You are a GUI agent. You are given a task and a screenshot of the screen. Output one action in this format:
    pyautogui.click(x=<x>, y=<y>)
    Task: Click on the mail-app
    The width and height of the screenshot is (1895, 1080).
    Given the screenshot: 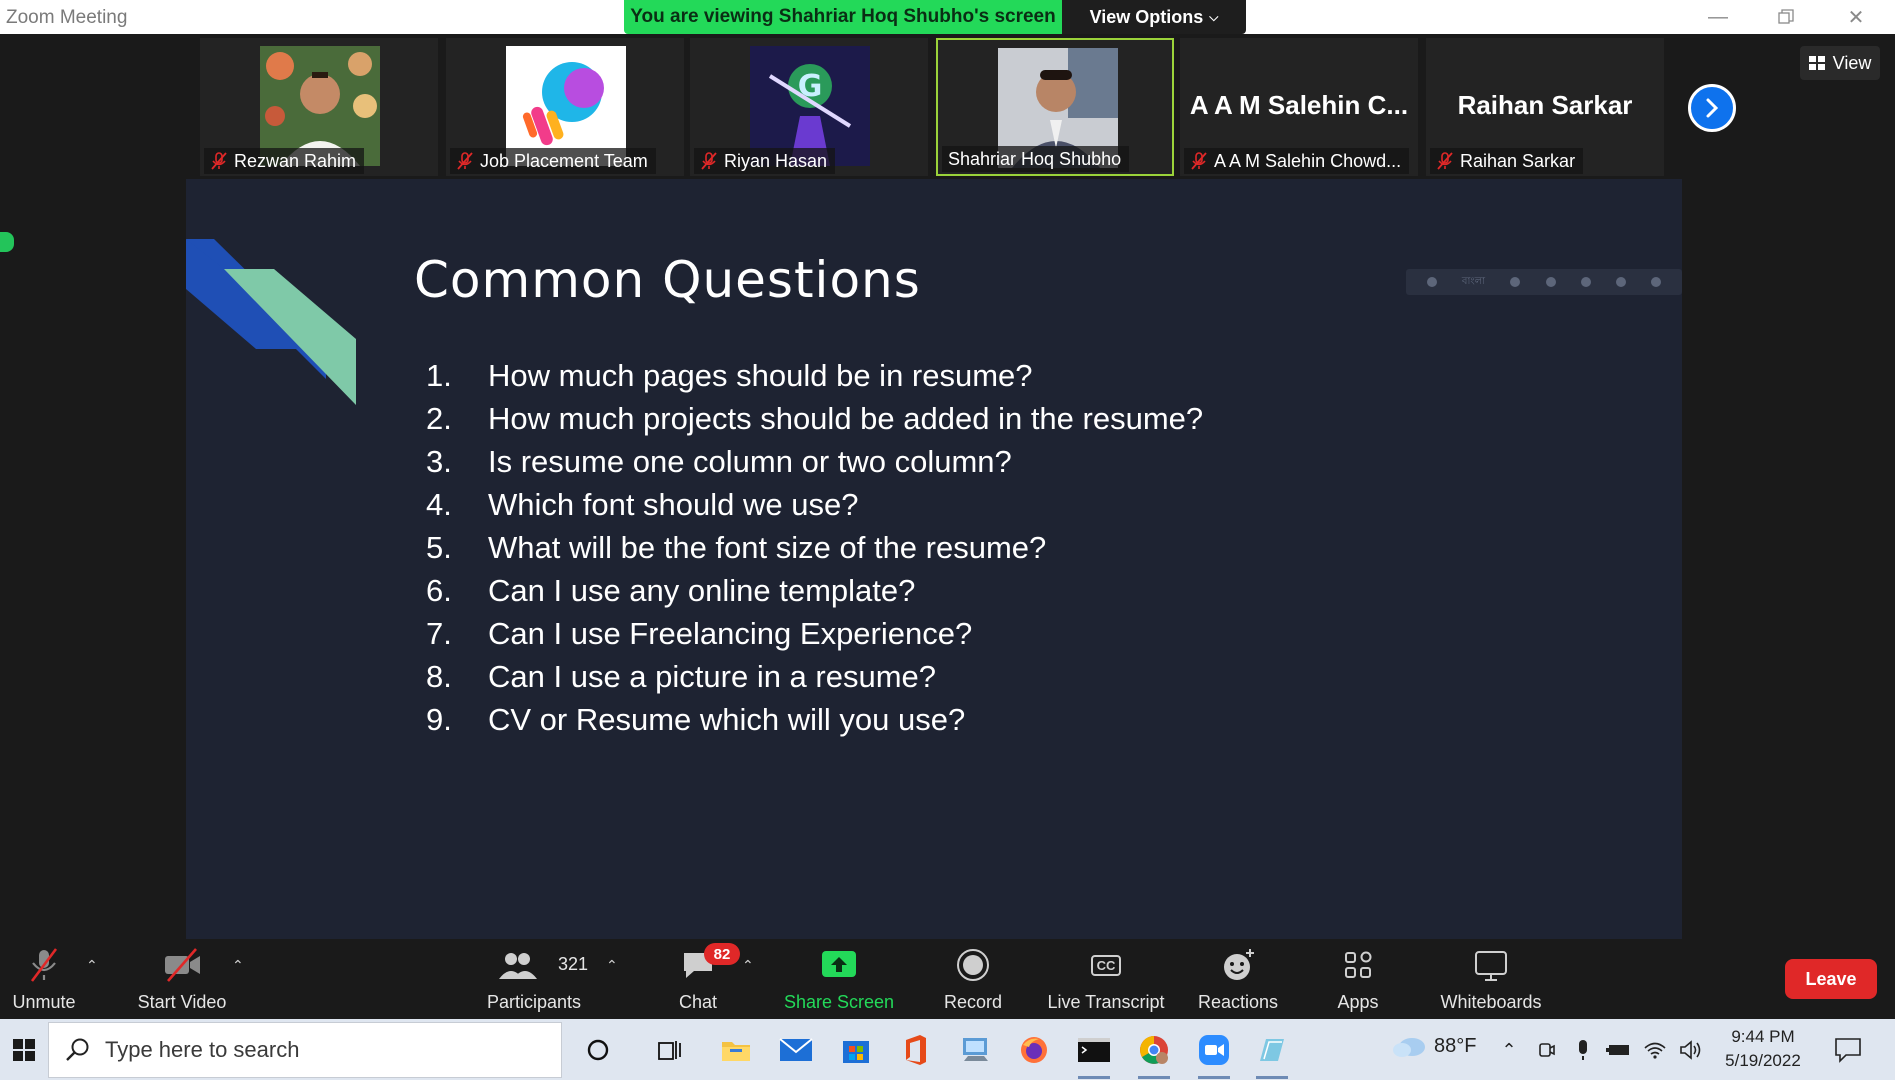 What is the action you would take?
    pyautogui.click(x=796, y=1050)
    